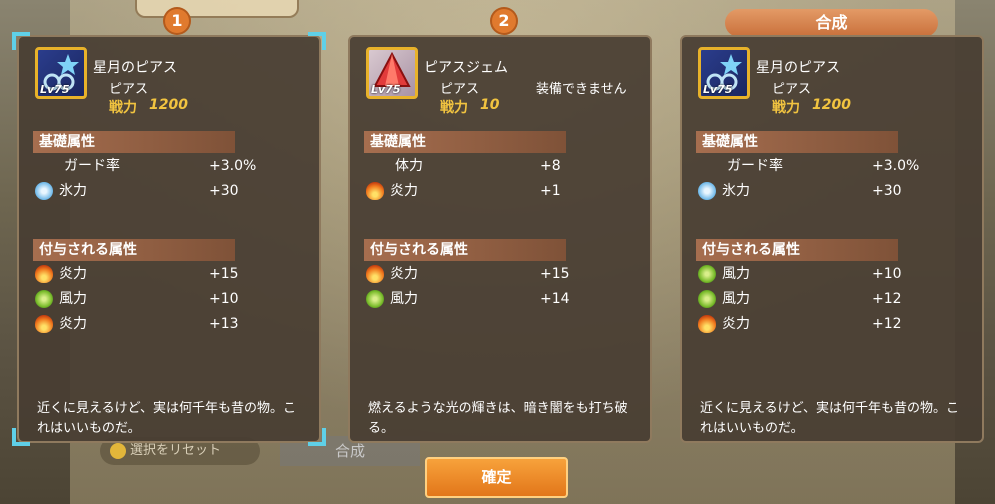  I want to click on stat-value: +1, so click(550, 191).